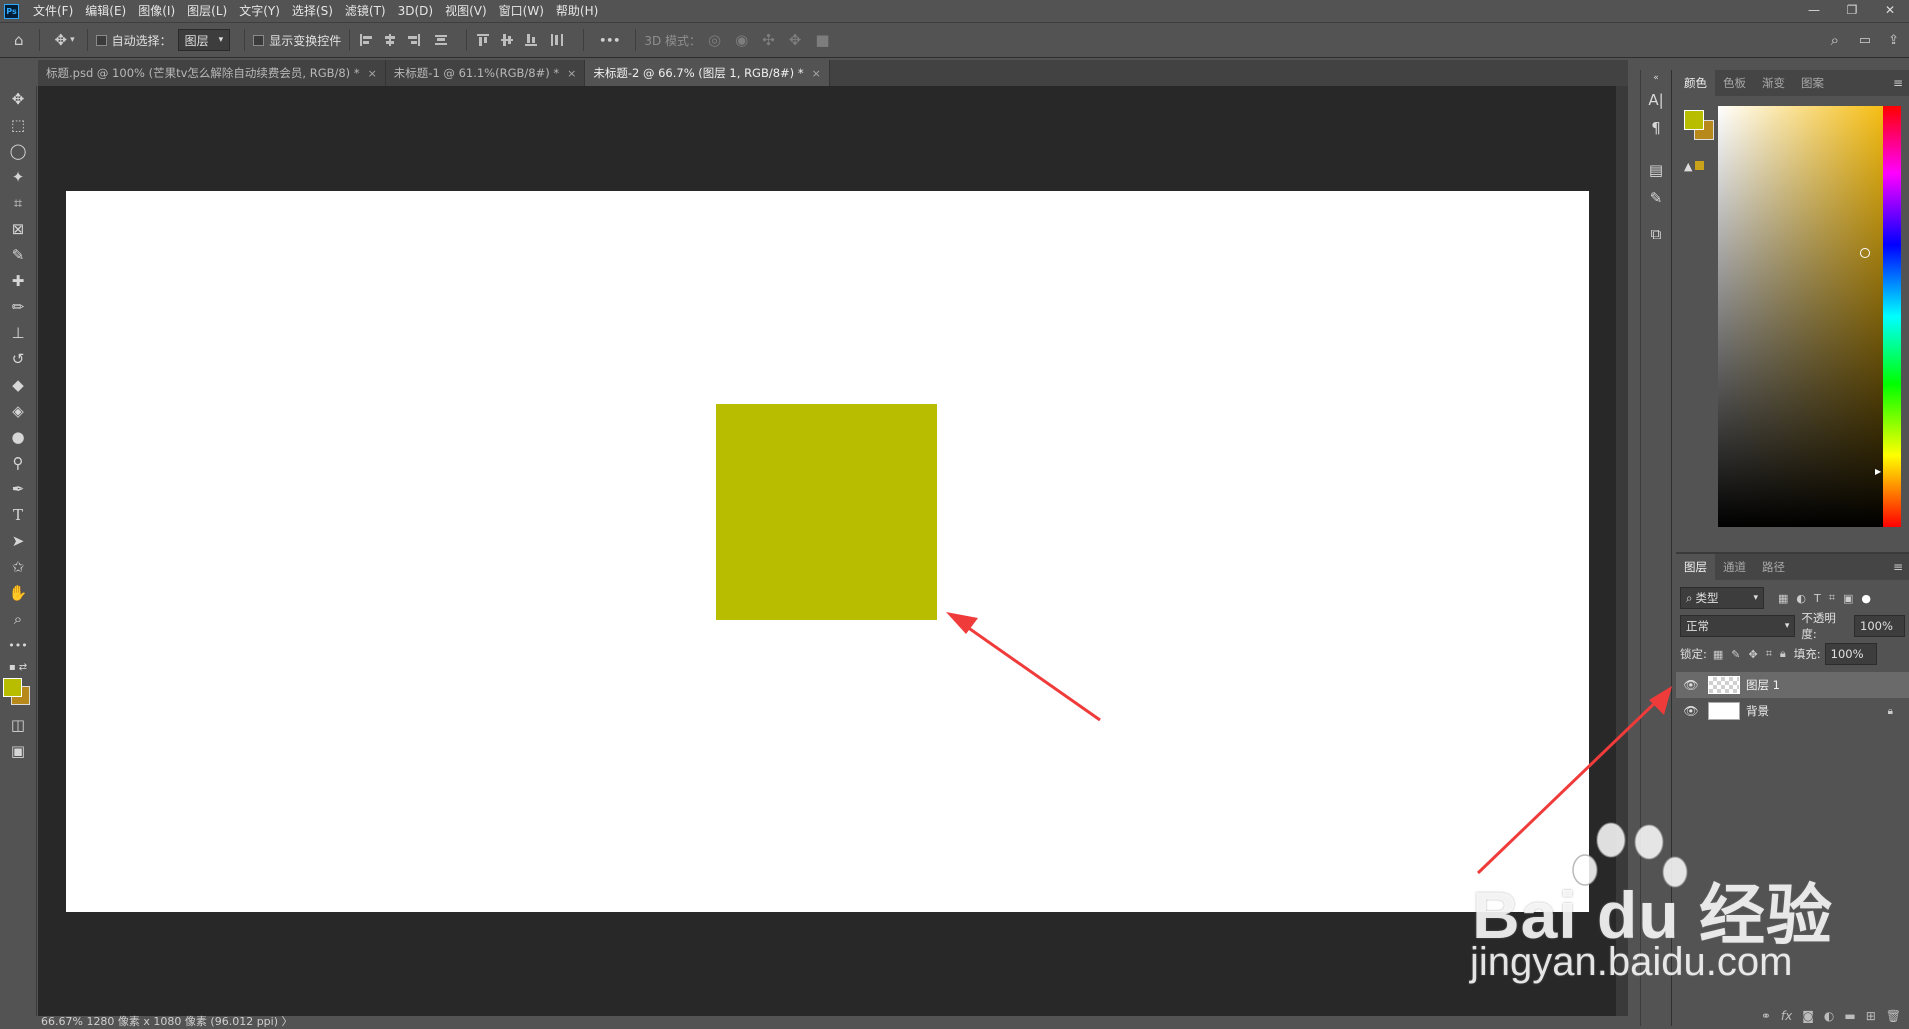 The height and width of the screenshot is (1029, 1909). What do you see at coordinates (18, 667) in the screenshot?
I see `default-colors-icon: ▪ ⇄` at bounding box center [18, 667].